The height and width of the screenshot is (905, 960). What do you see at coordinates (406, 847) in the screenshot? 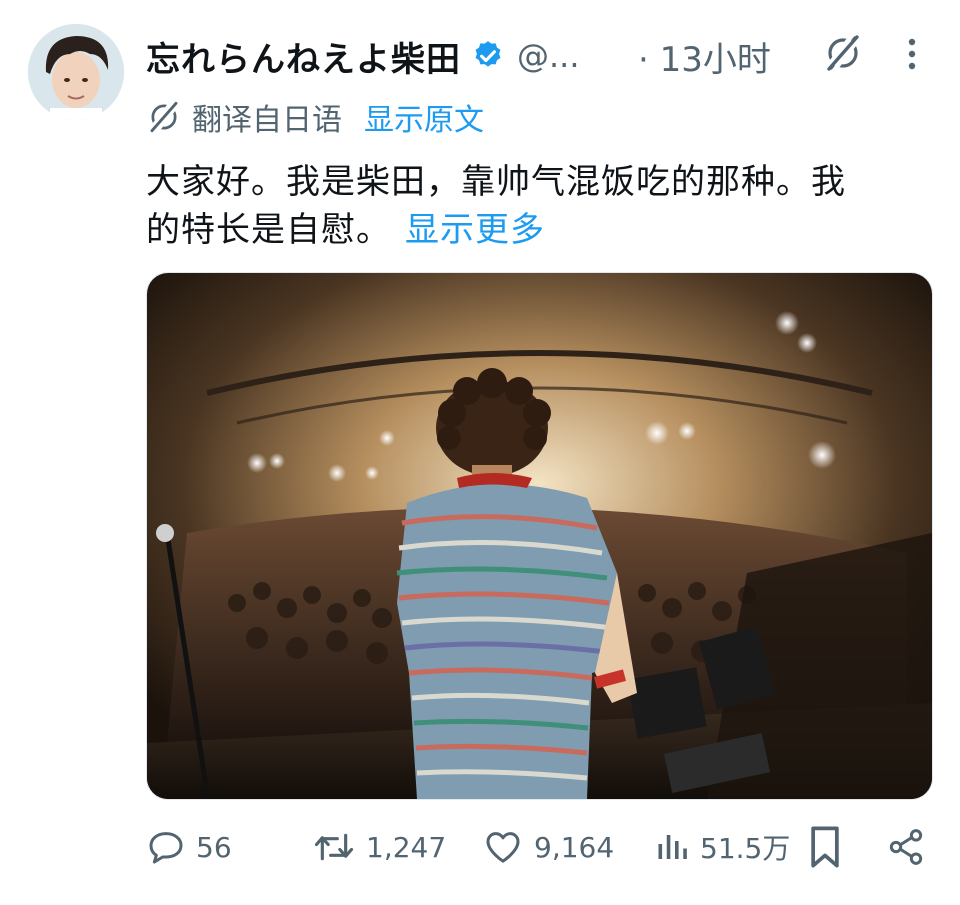
I see `repost-count: 1,247` at bounding box center [406, 847].